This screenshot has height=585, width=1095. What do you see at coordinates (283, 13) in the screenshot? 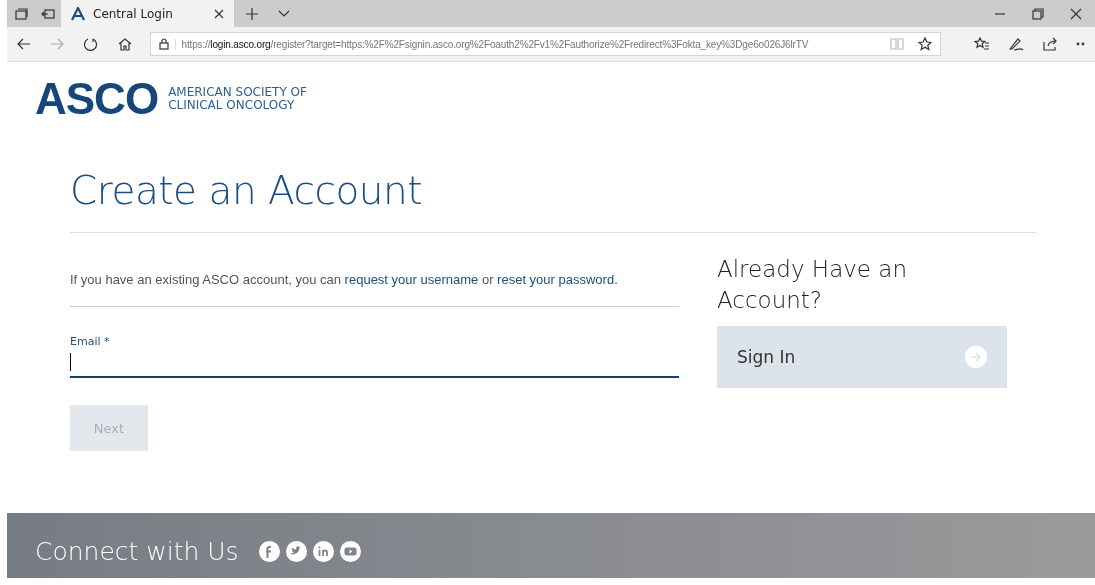
I see `chevron-down-icon` at bounding box center [283, 13].